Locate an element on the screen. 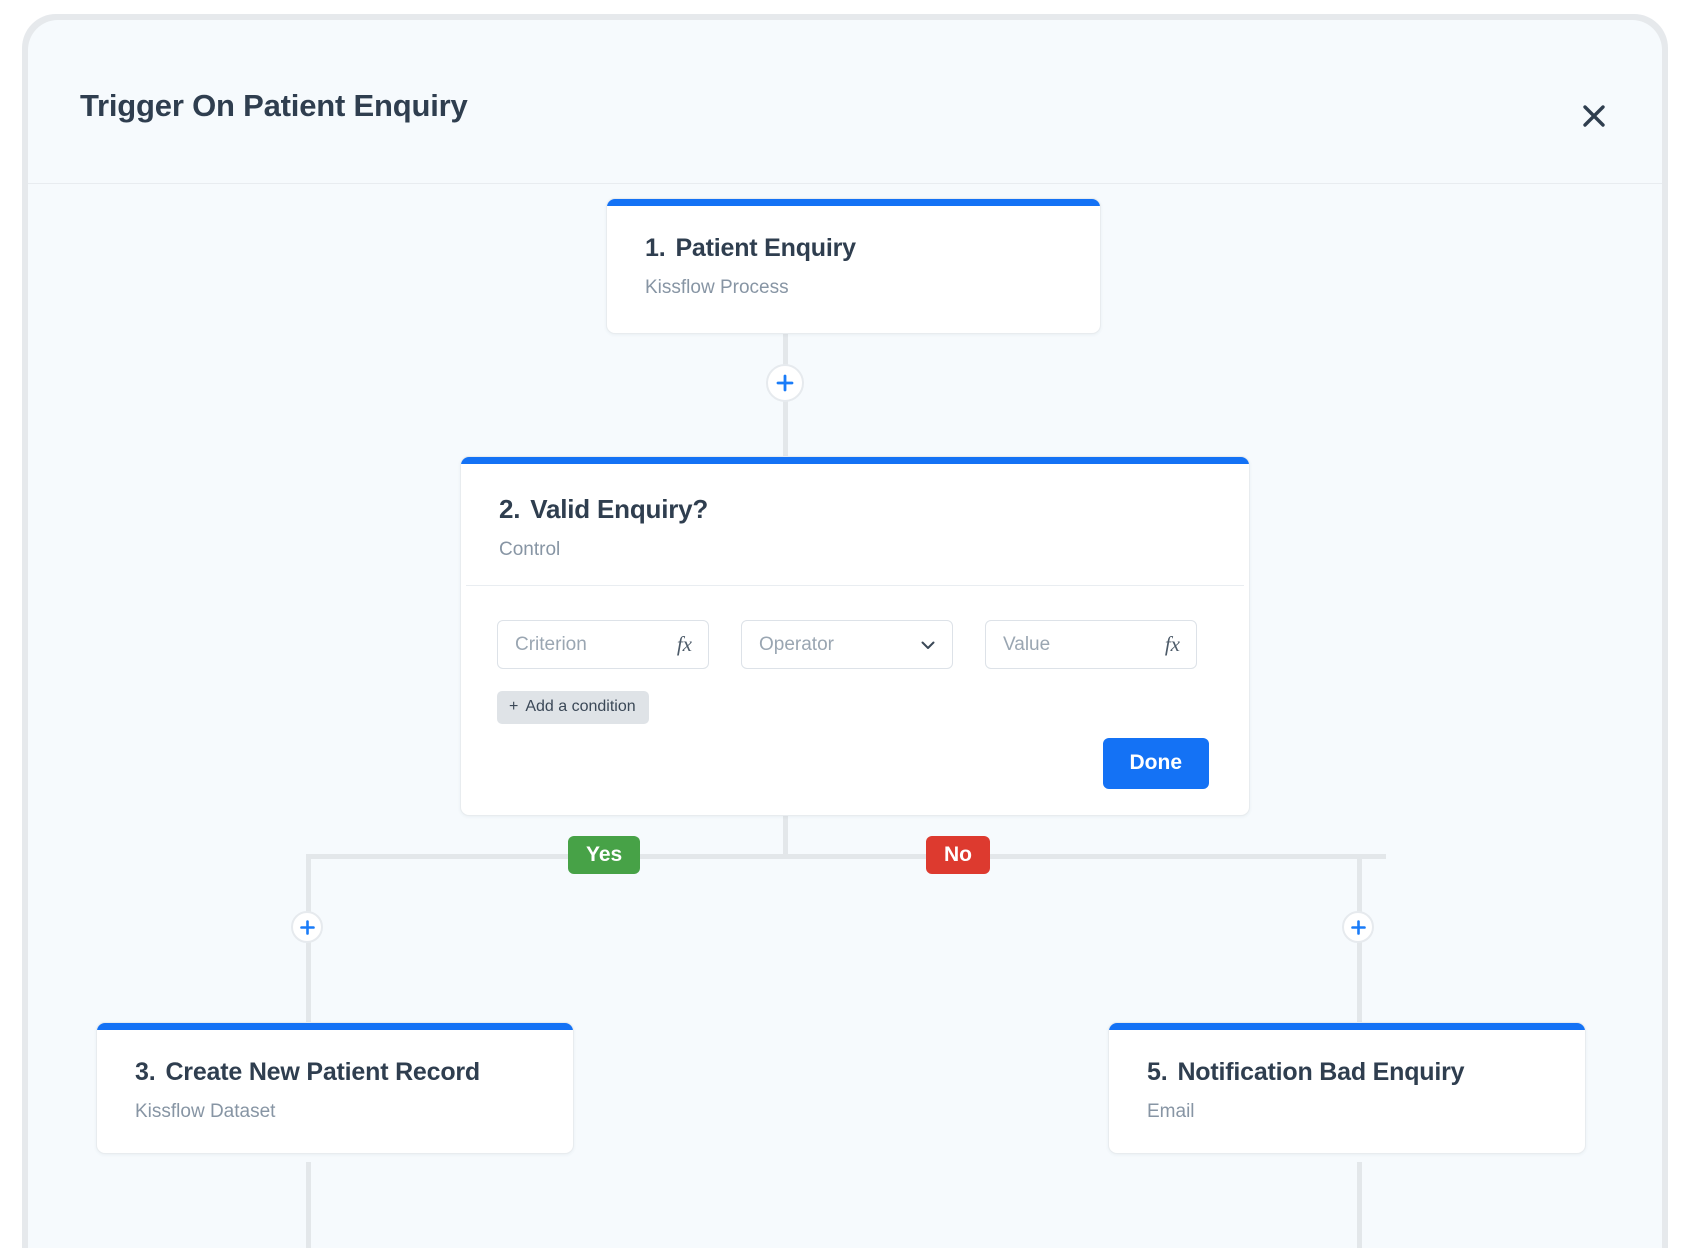 Image resolution: width=1690 pixels, height=1248 pixels. node-subtitle: Kissflow Dataset is located at coordinates (205, 1111).